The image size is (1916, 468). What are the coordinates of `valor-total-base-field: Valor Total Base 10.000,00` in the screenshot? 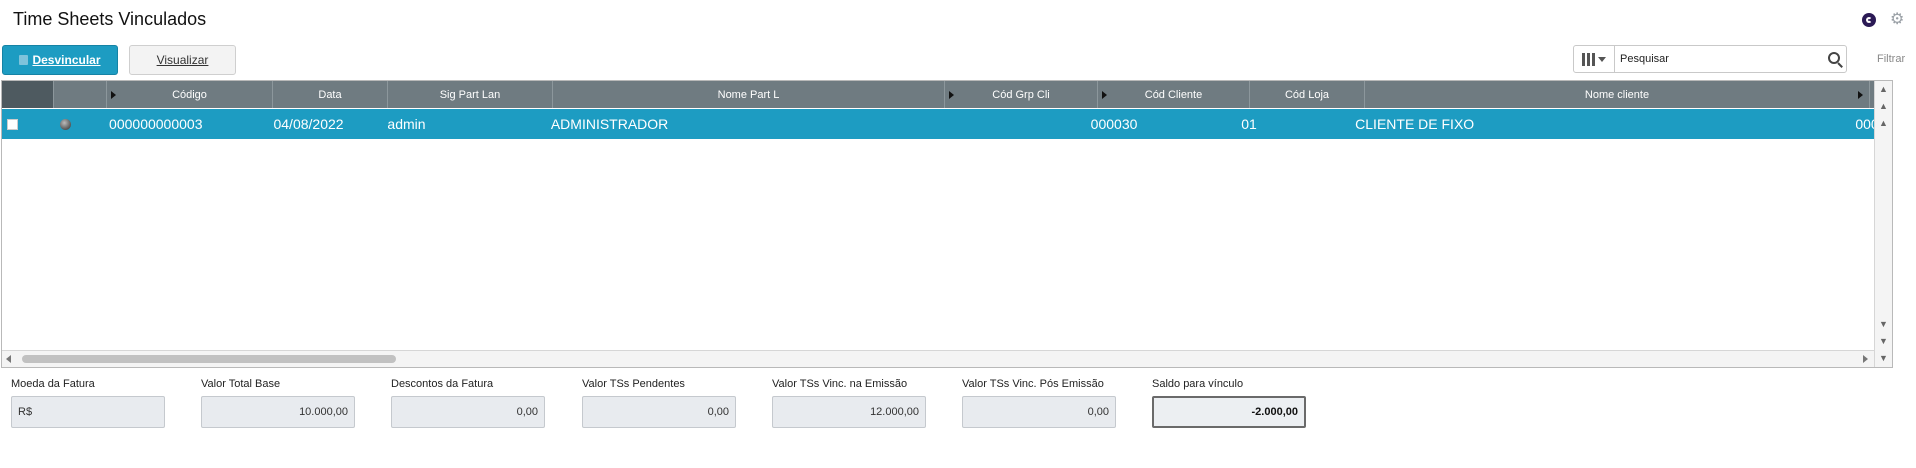 It's located at (278, 403).